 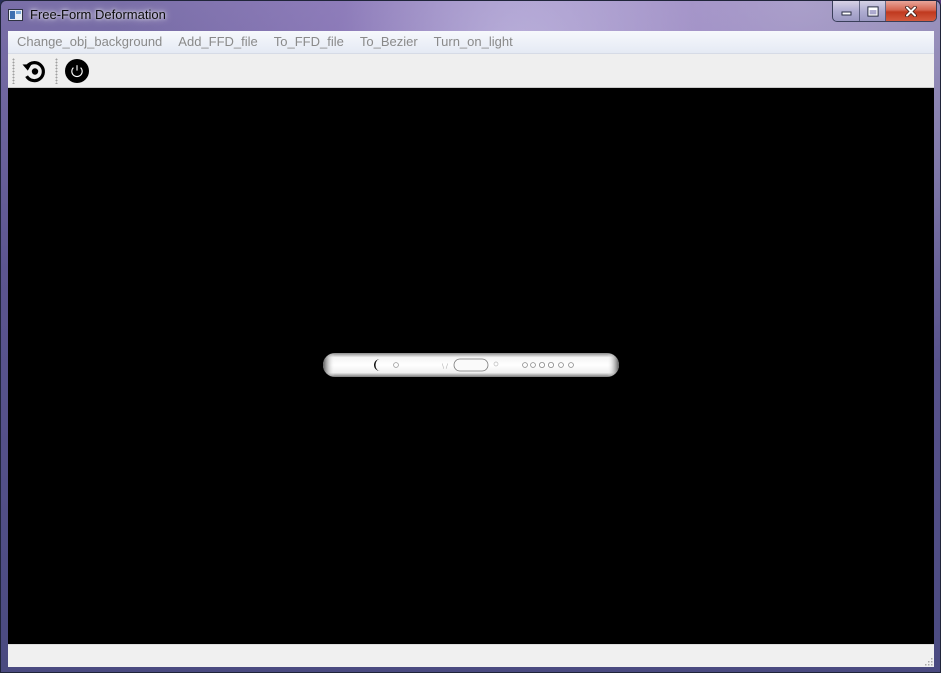 What do you see at coordinates (89, 42) in the screenshot?
I see `menu-change-obj-background: Change_obj_background` at bounding box center [89, 42].